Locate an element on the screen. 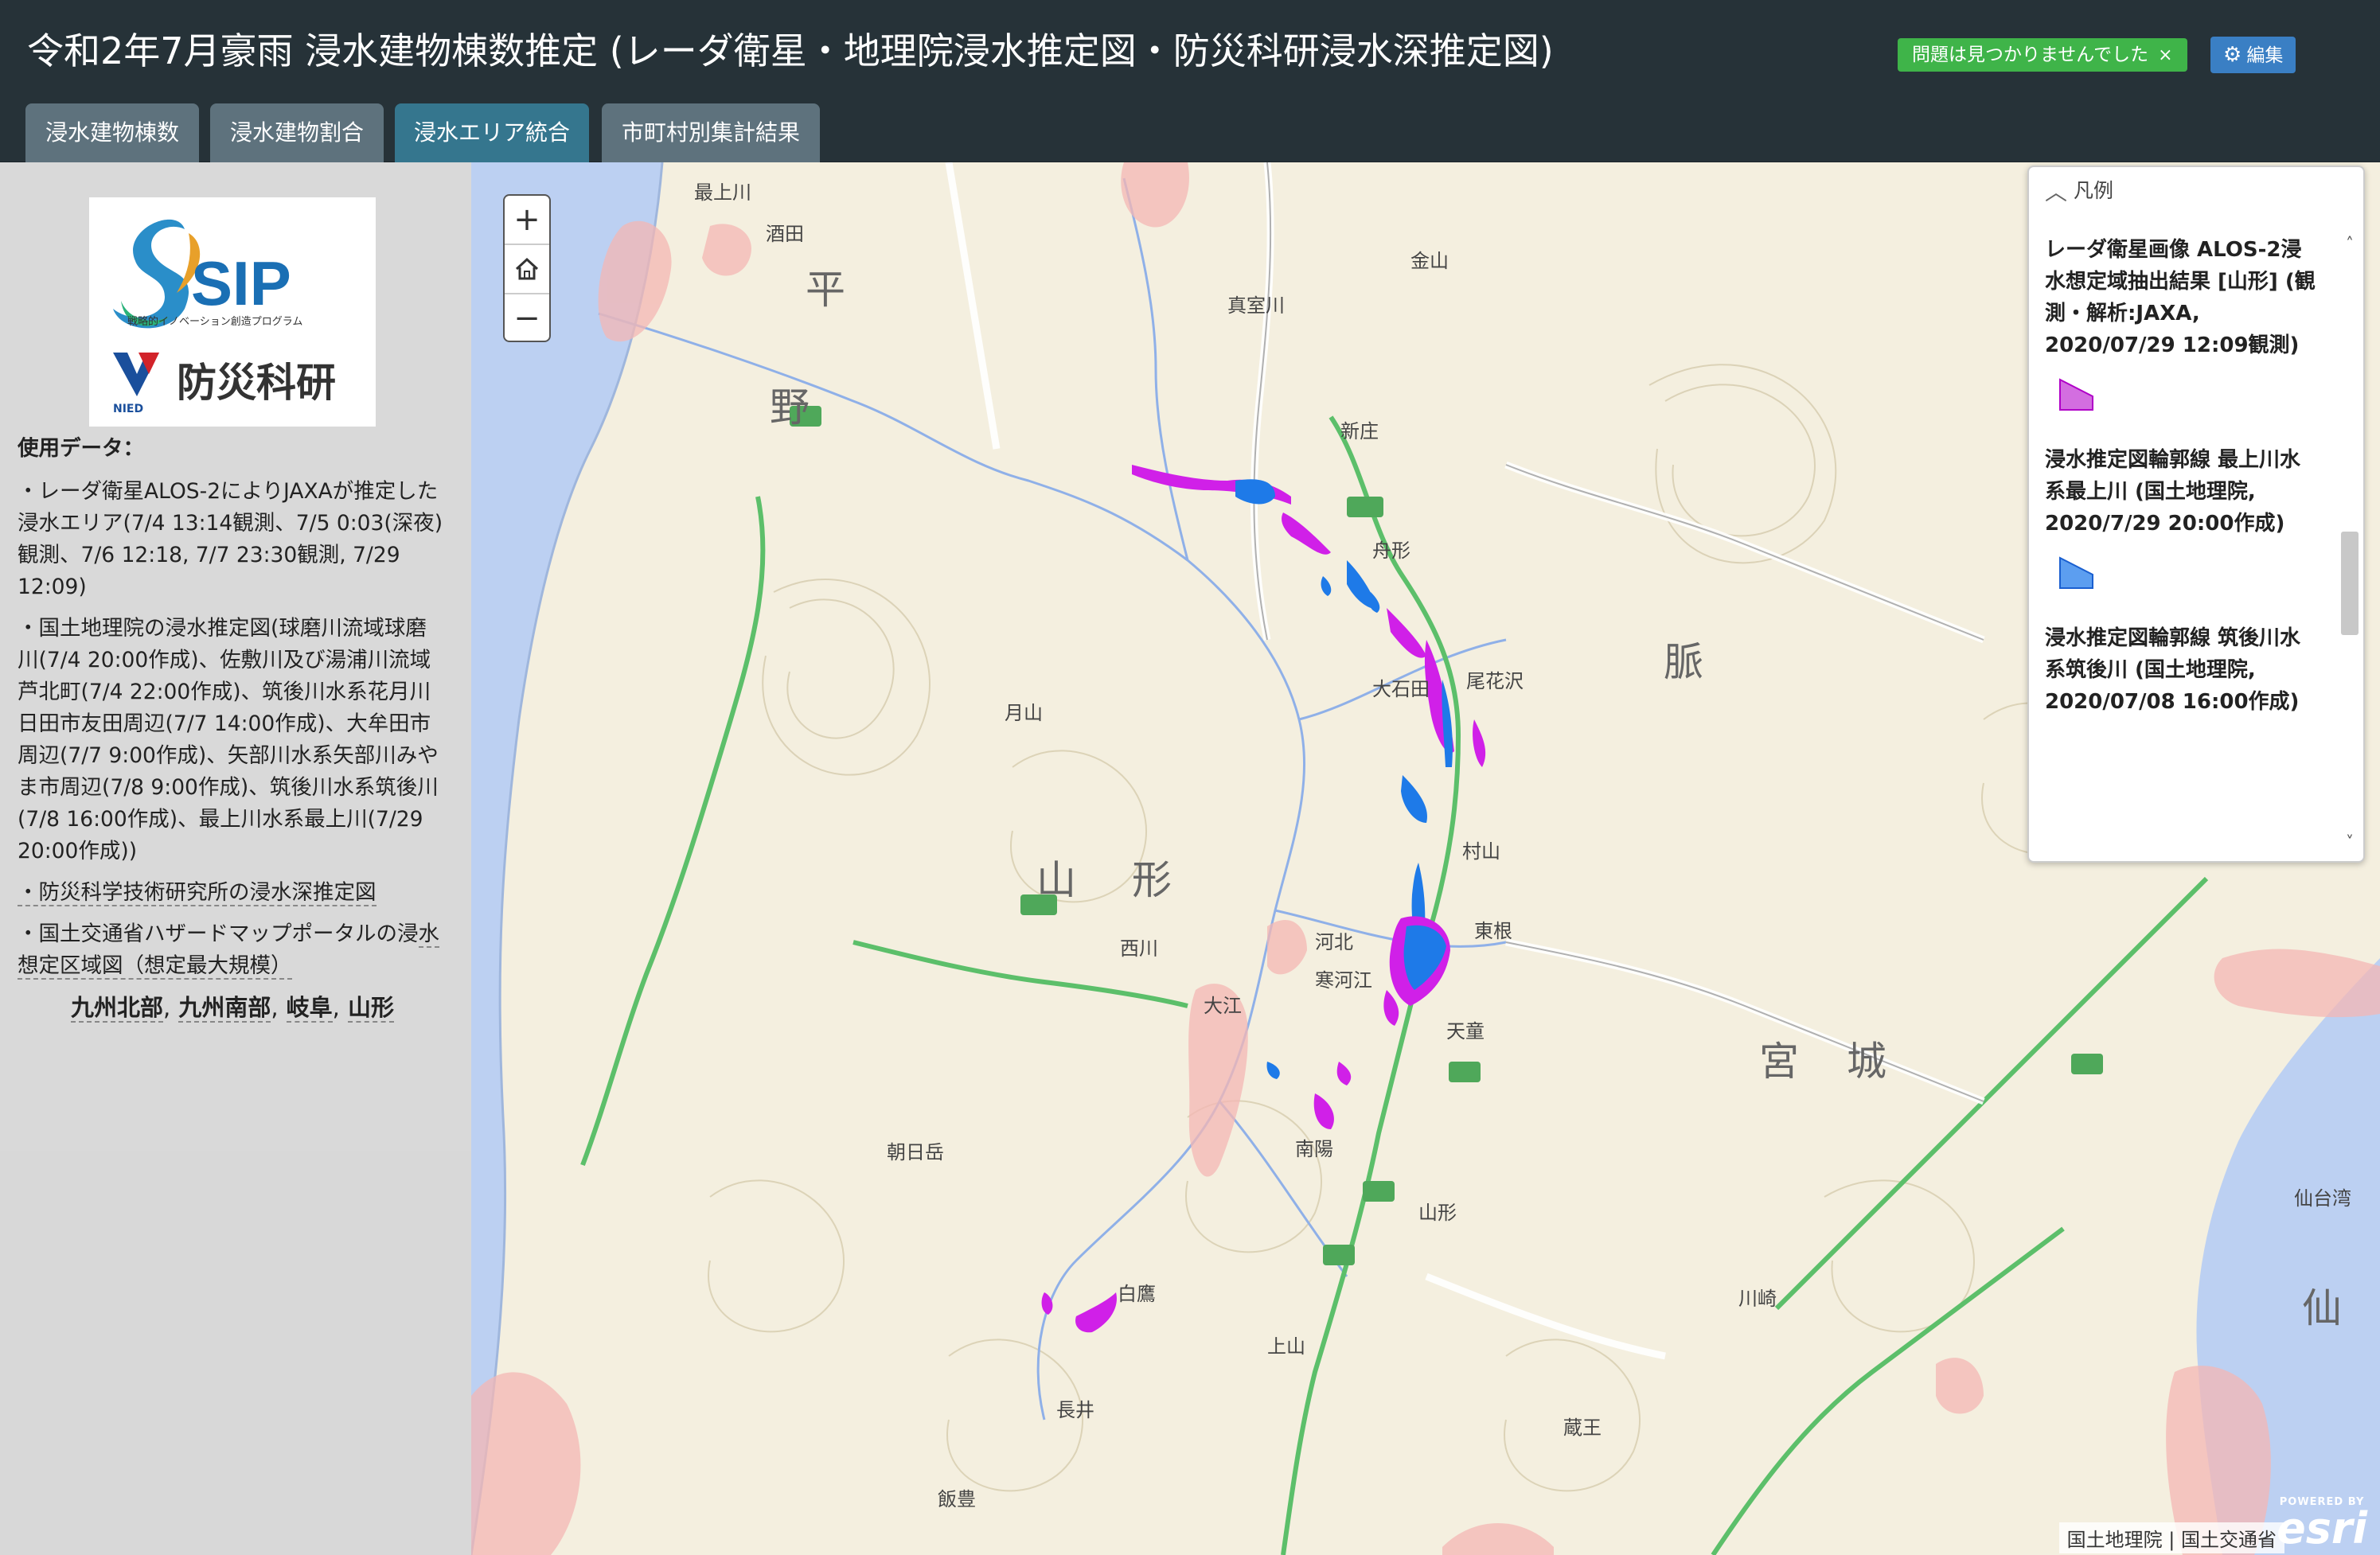  zoom-out-button: − is located at coordinates (527, 317).